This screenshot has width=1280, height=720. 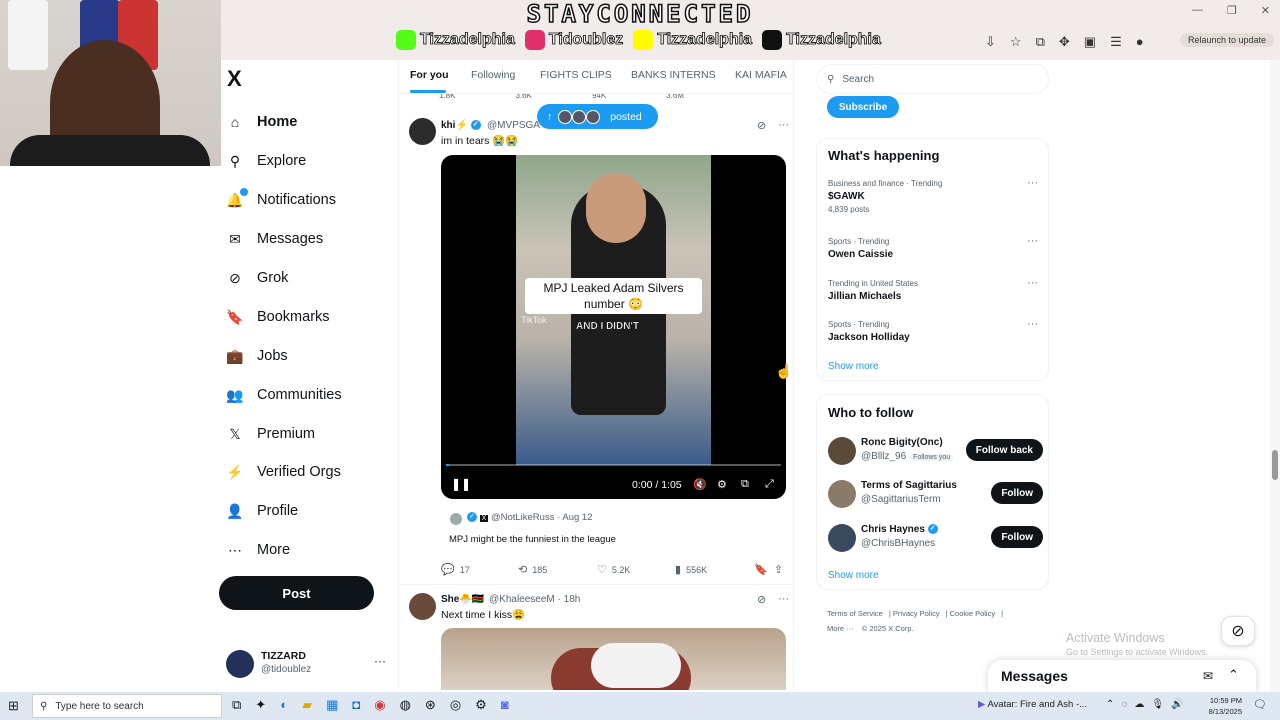 I want to click on tweet-author-name: She🐣🇰🇪, so click(x=462, y=599).